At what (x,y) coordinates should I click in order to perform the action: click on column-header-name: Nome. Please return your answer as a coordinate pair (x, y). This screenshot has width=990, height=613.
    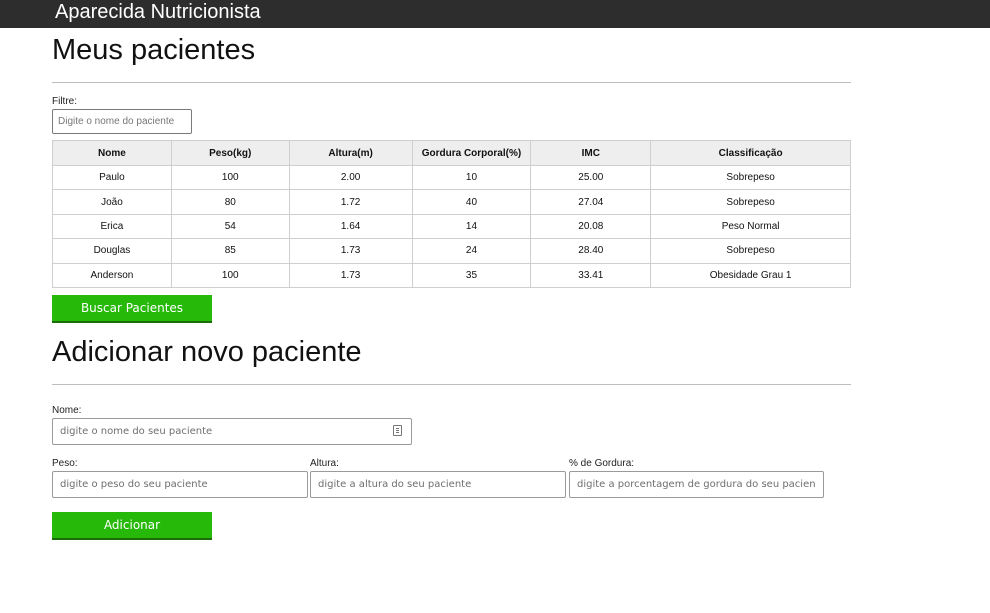
    Looking at the image, I should click on (112, 153).